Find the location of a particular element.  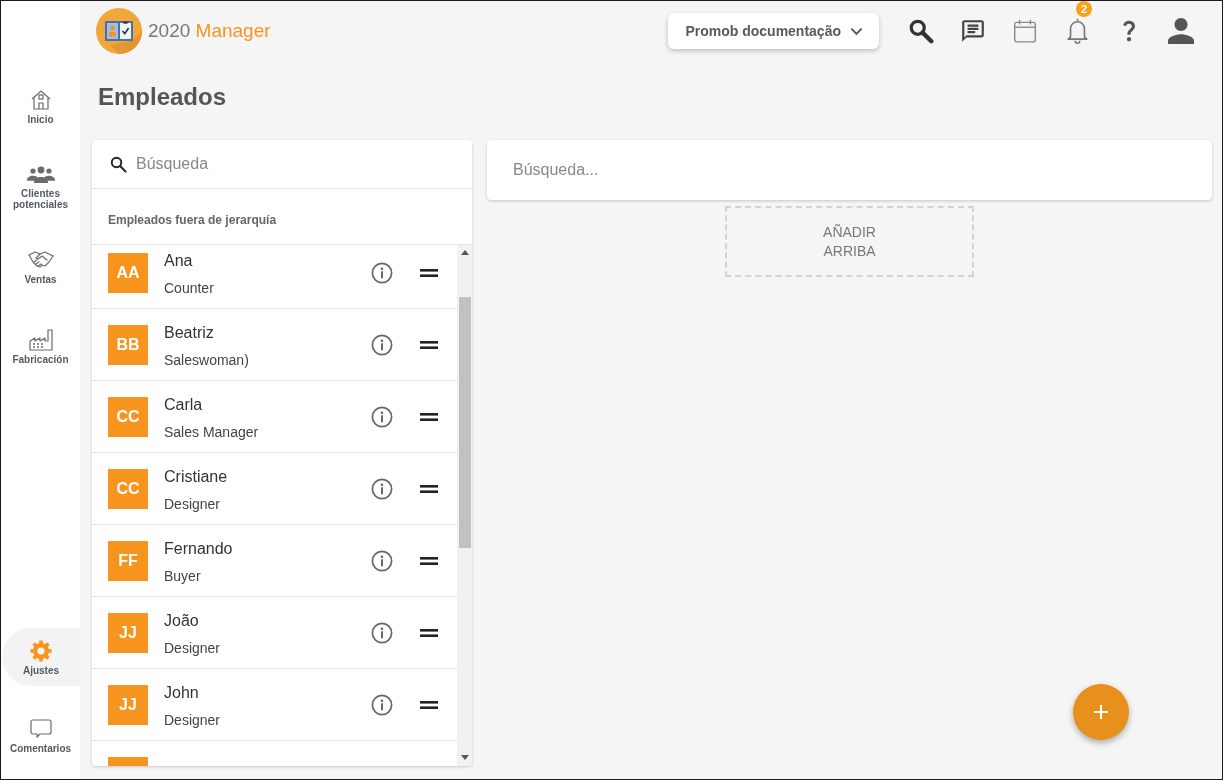

sidebar-item: Ventas is located at coordinates (40, 266).